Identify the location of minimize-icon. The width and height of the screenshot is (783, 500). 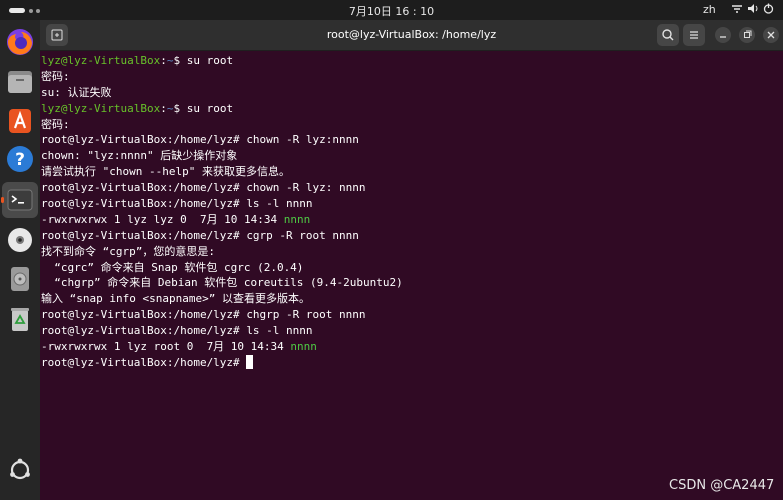
(723, 37).